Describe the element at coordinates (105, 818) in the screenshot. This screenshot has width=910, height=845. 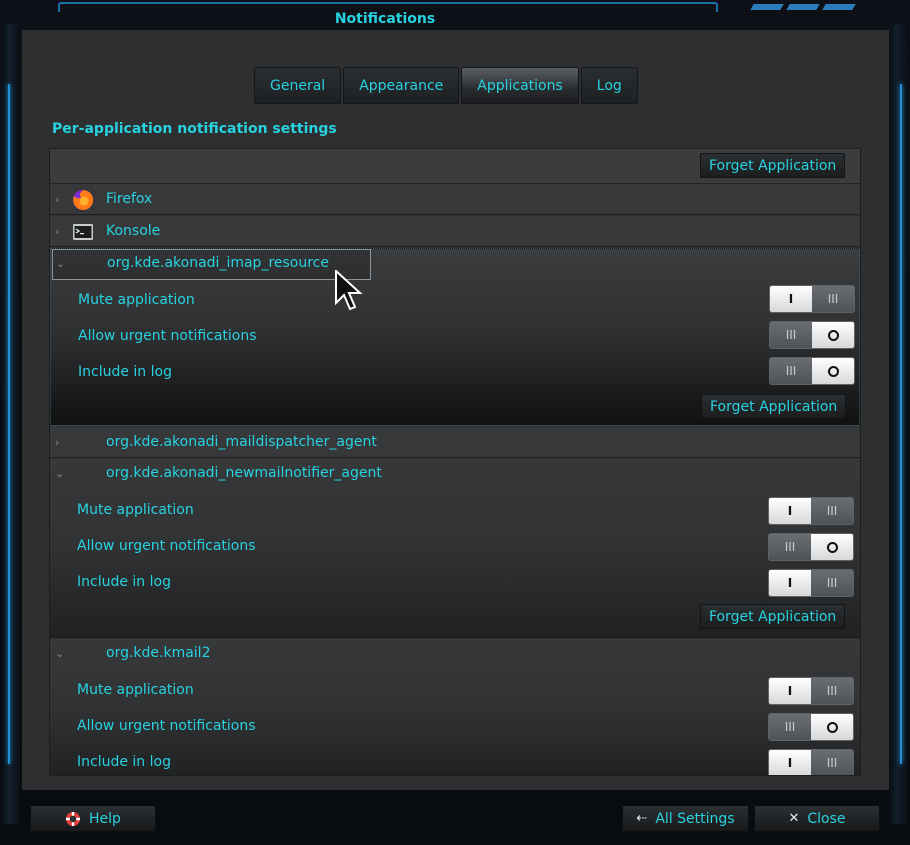
I see `help-label: Help` at that location.